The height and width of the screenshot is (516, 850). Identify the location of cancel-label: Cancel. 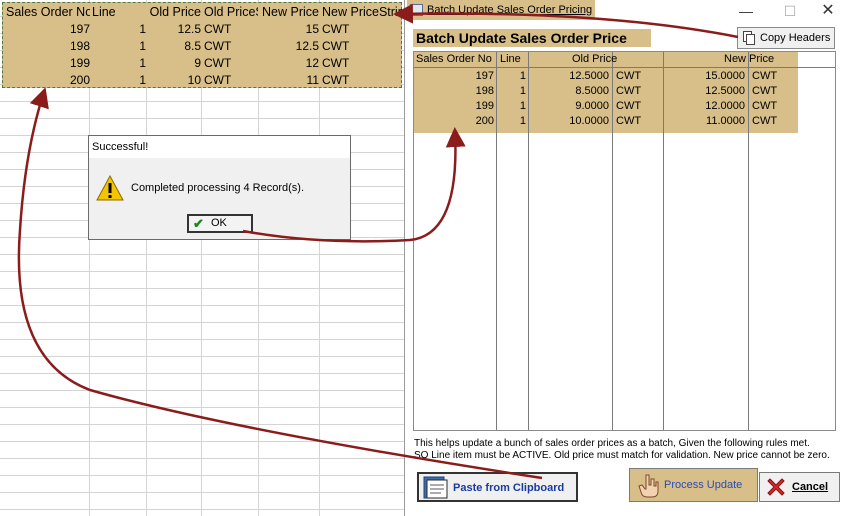
(810, 487).